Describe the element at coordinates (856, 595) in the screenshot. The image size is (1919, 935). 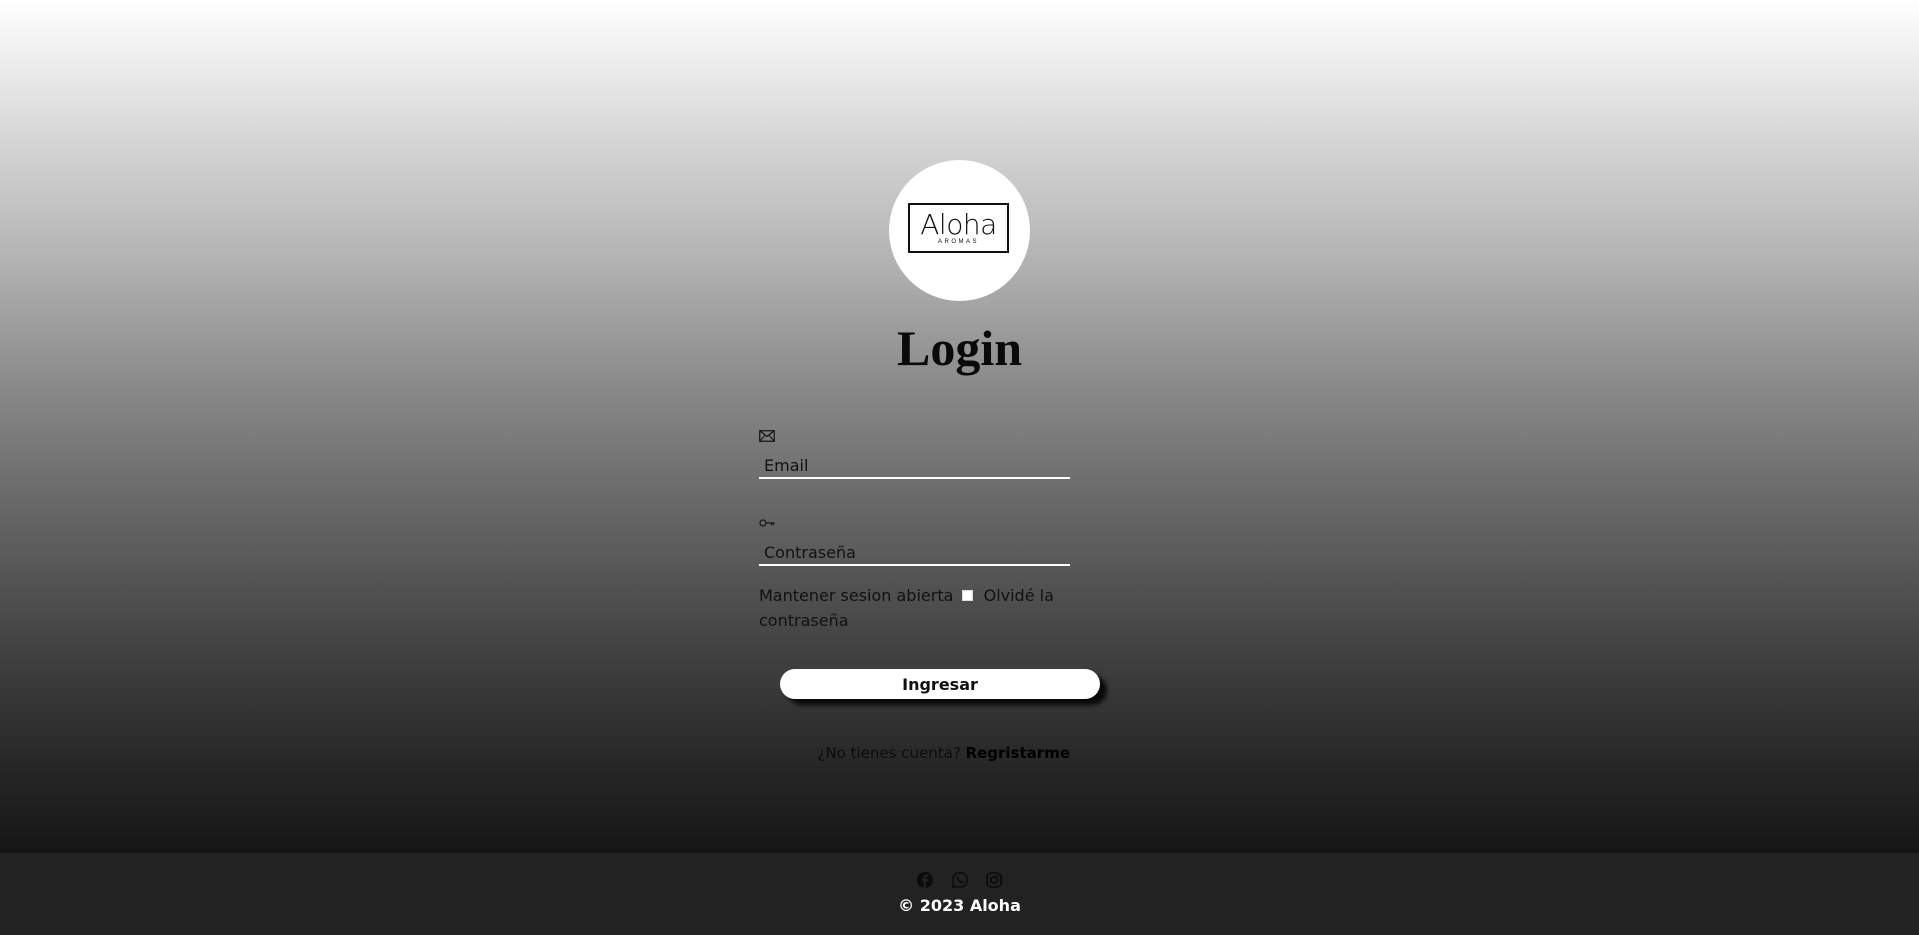
I see `remember-label: Mantener sesion abierta` at that location.